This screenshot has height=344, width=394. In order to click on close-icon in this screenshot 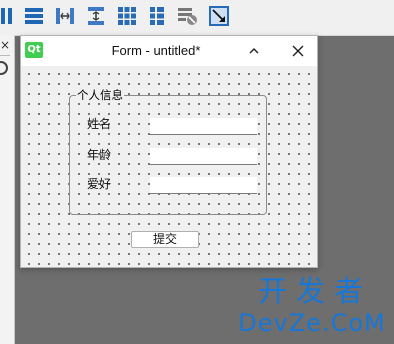, I will do `click(298, 51)`.